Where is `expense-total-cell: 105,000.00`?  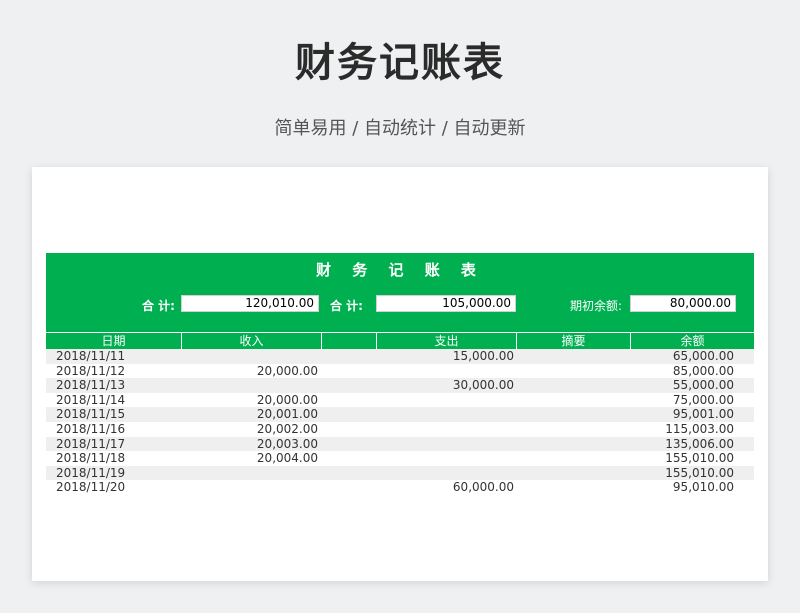
expense-total-cell: 105,000.00 is located at coordinates (446, 303).